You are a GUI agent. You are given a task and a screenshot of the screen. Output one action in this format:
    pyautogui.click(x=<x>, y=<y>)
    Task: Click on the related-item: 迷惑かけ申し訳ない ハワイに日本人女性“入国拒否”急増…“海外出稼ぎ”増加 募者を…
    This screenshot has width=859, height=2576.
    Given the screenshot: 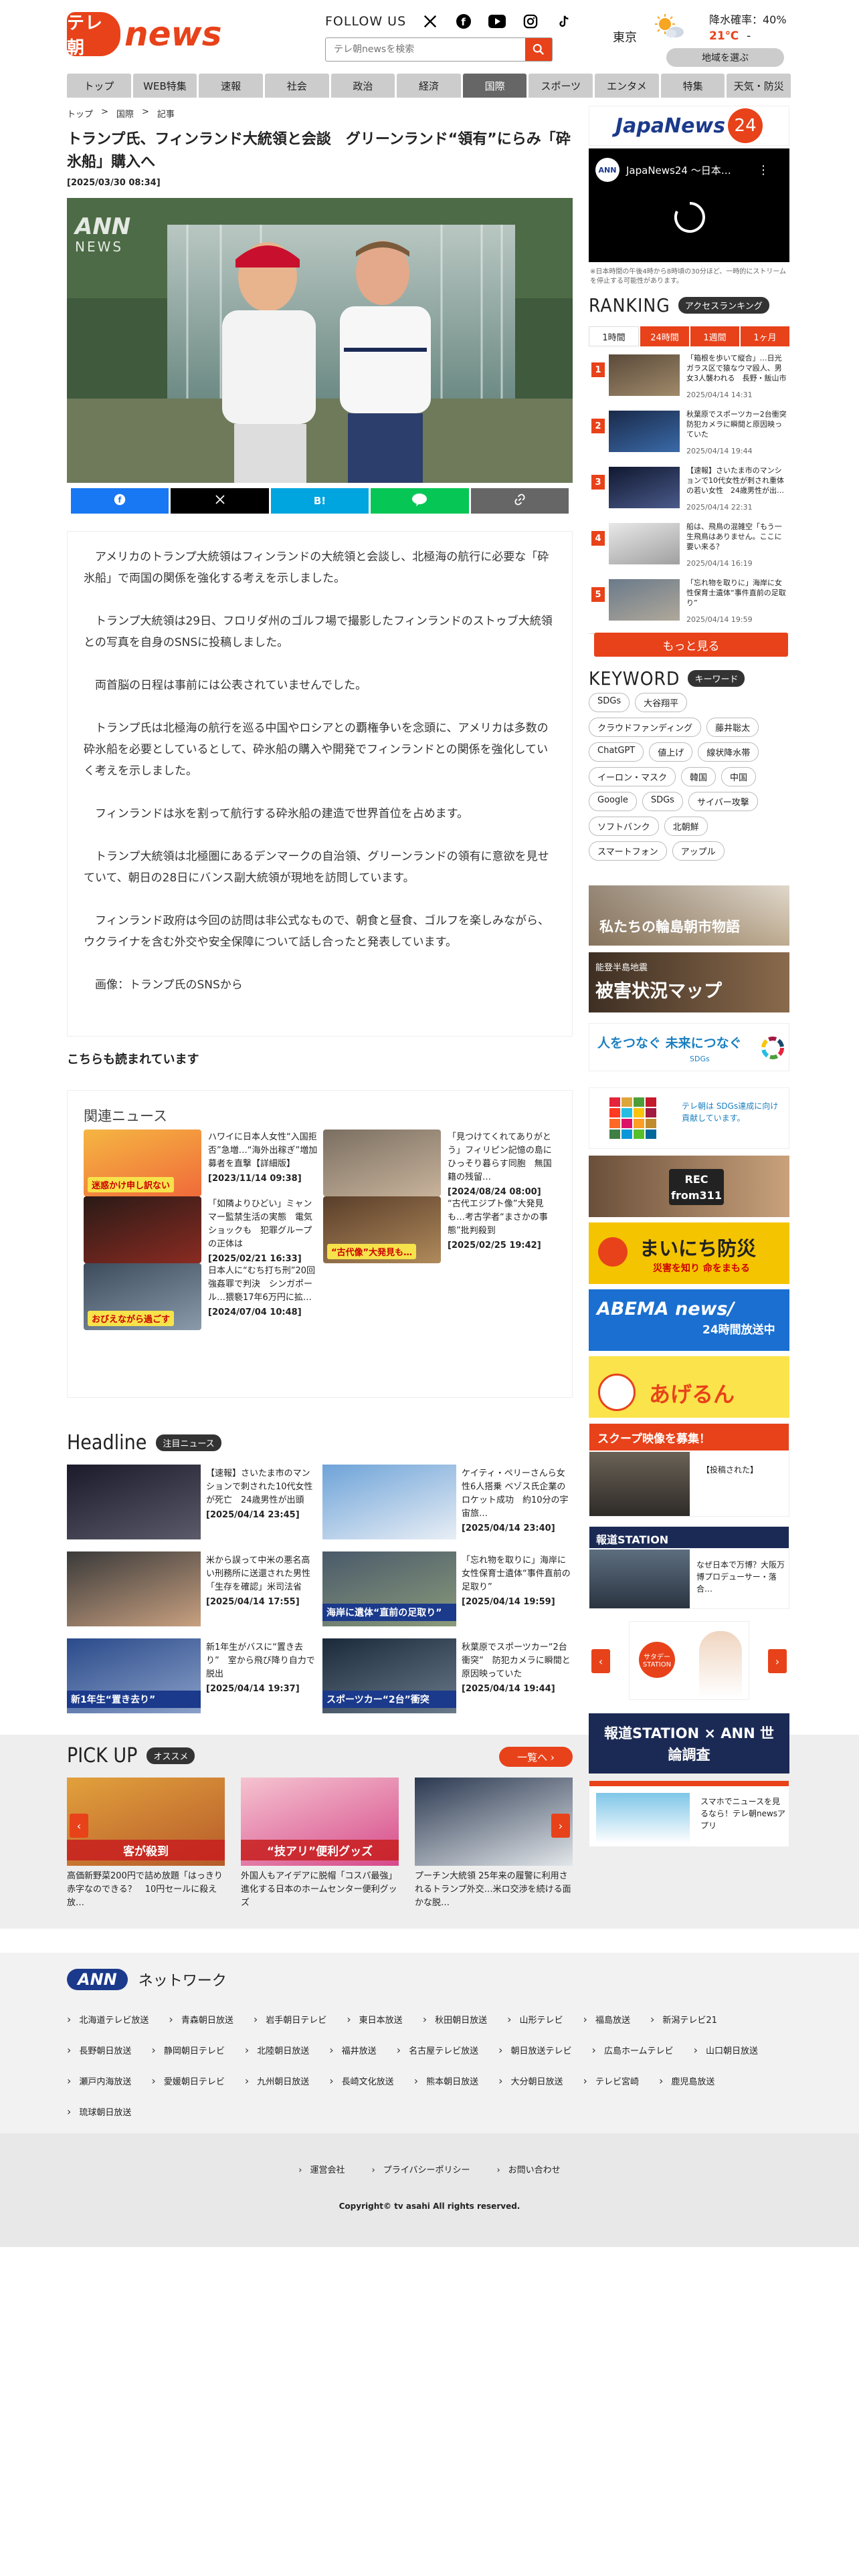 What is the action you would take?
    pyautogui.click(x=205, y=1166)
    